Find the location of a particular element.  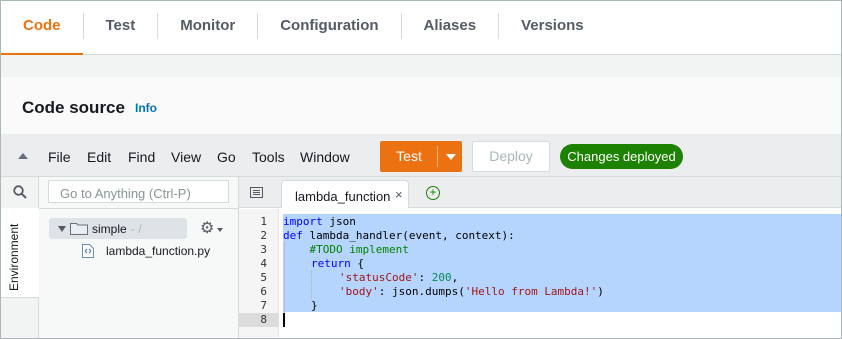

tree-divider is located at coordinates (139, 208).